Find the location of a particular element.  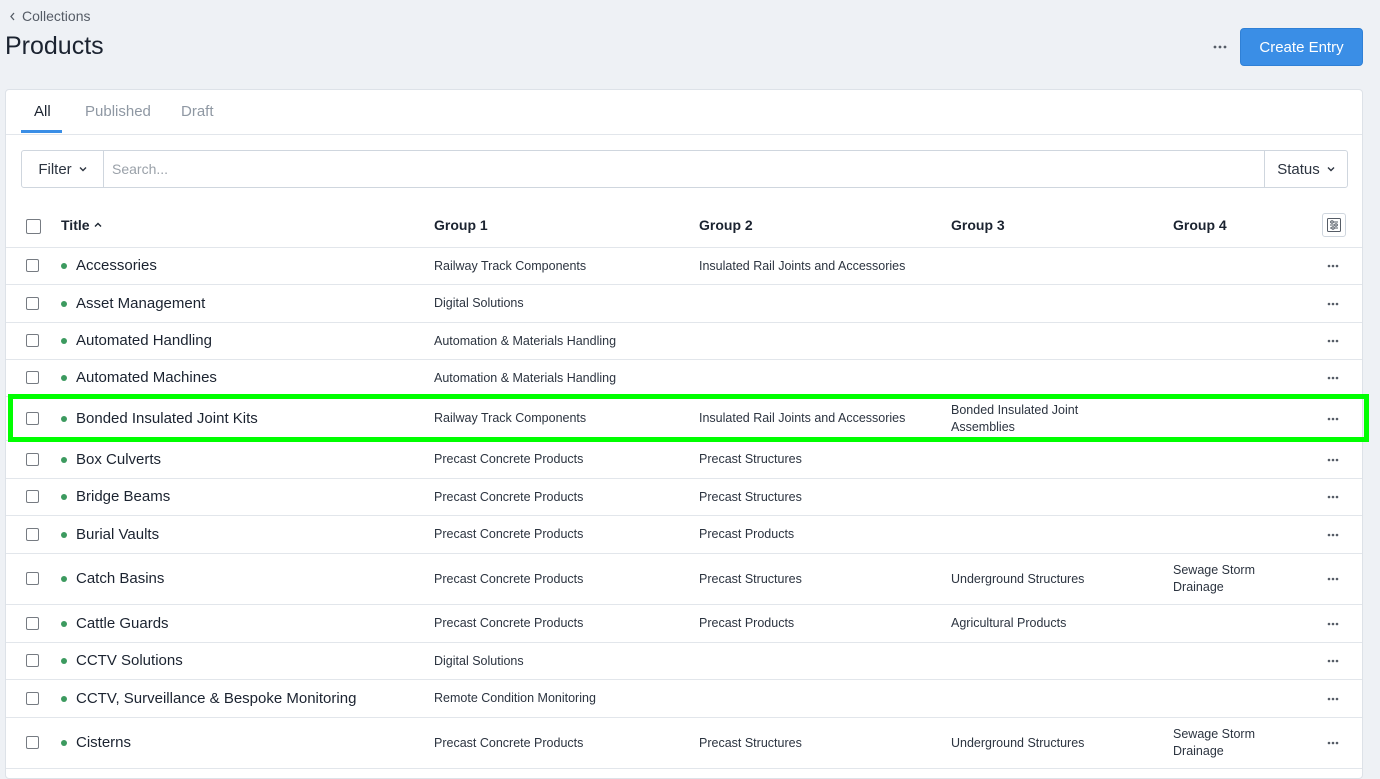

search-bar: Filter Status is located at coordinates (684, 169).